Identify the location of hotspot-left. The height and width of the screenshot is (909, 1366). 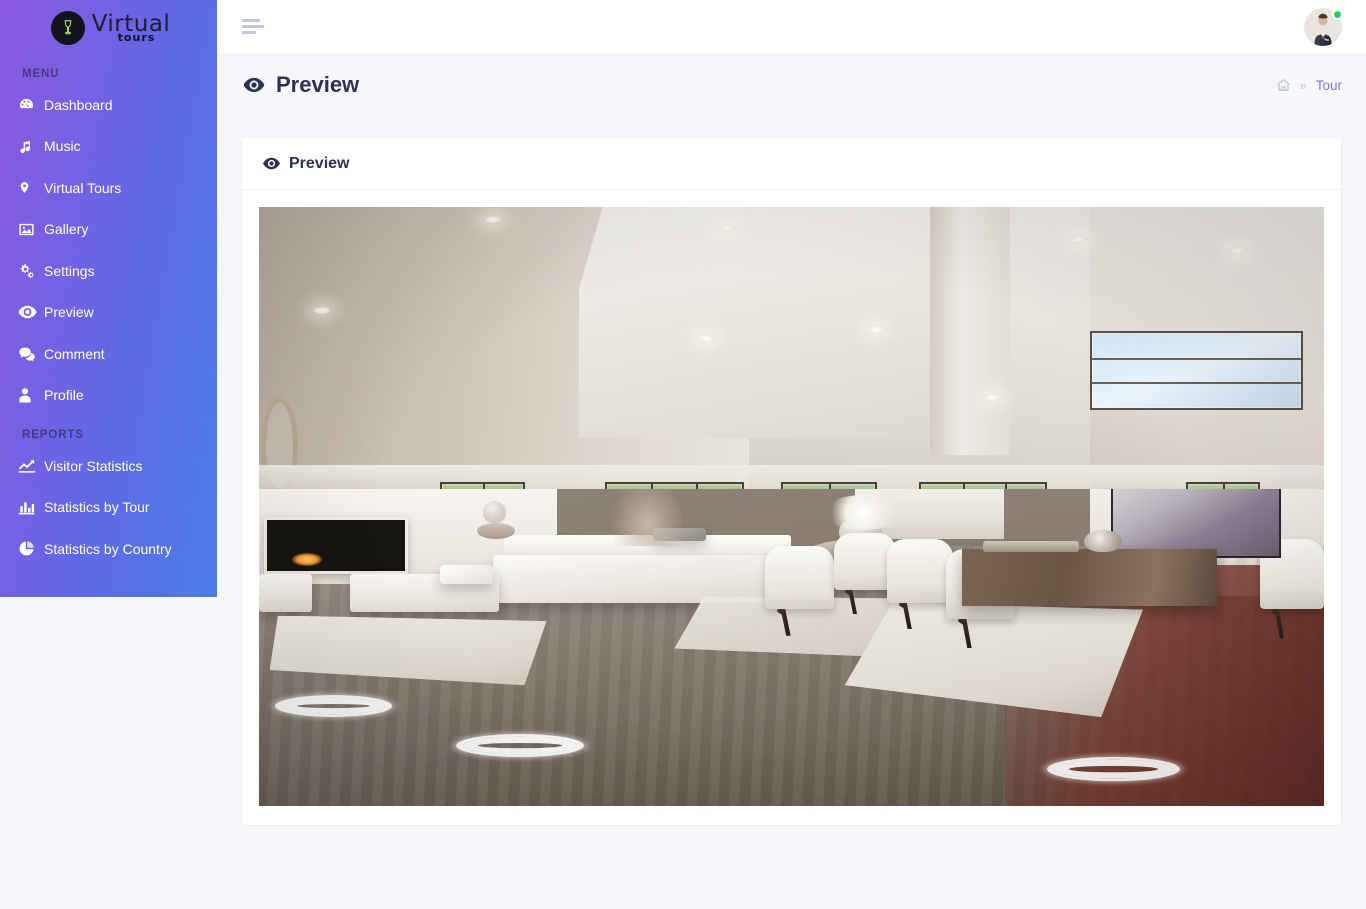
(333, 705).